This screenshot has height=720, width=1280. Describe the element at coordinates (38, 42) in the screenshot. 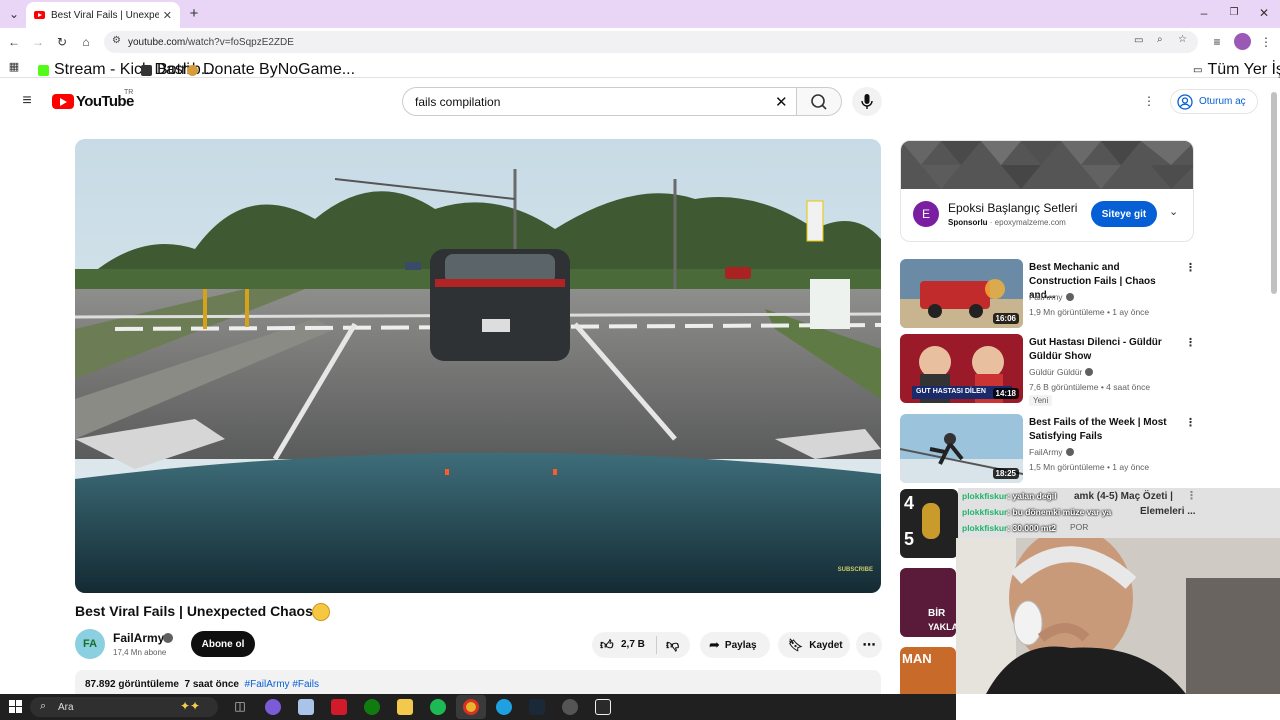

I see `forward-icon: →` at that location.